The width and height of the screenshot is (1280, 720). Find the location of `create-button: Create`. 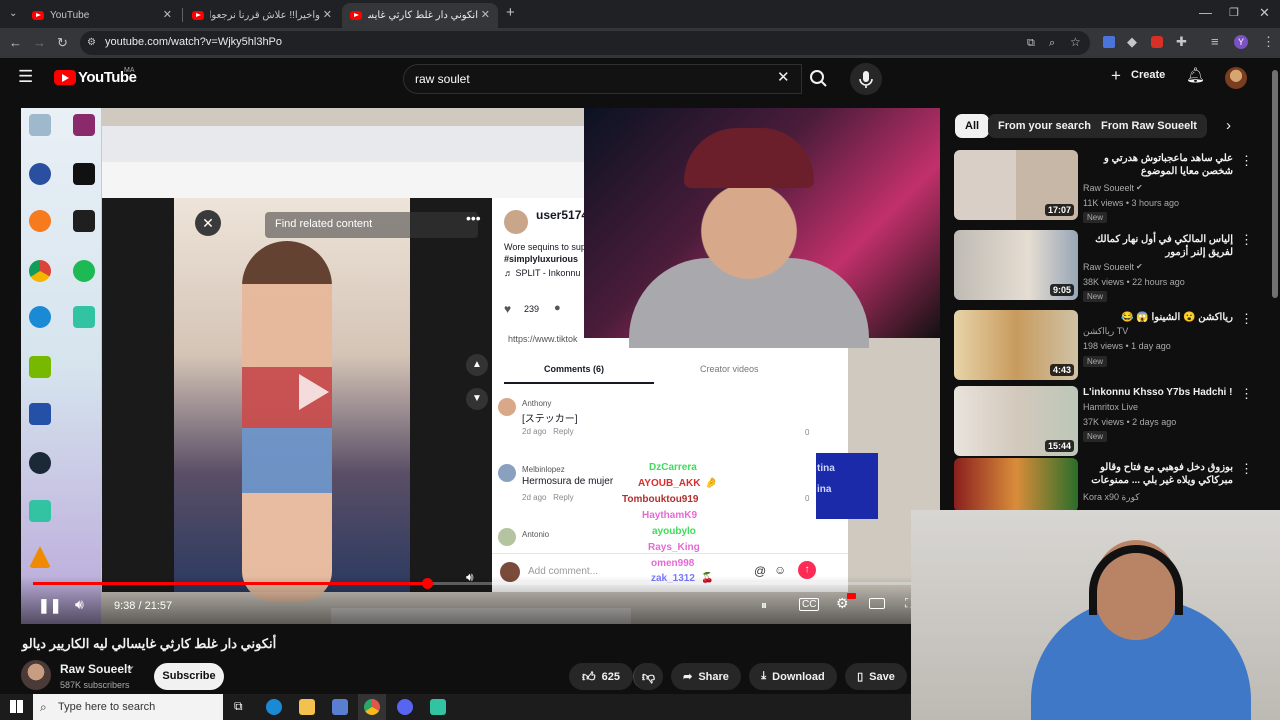

create-button: Create is located at coordinates (1148, 75).